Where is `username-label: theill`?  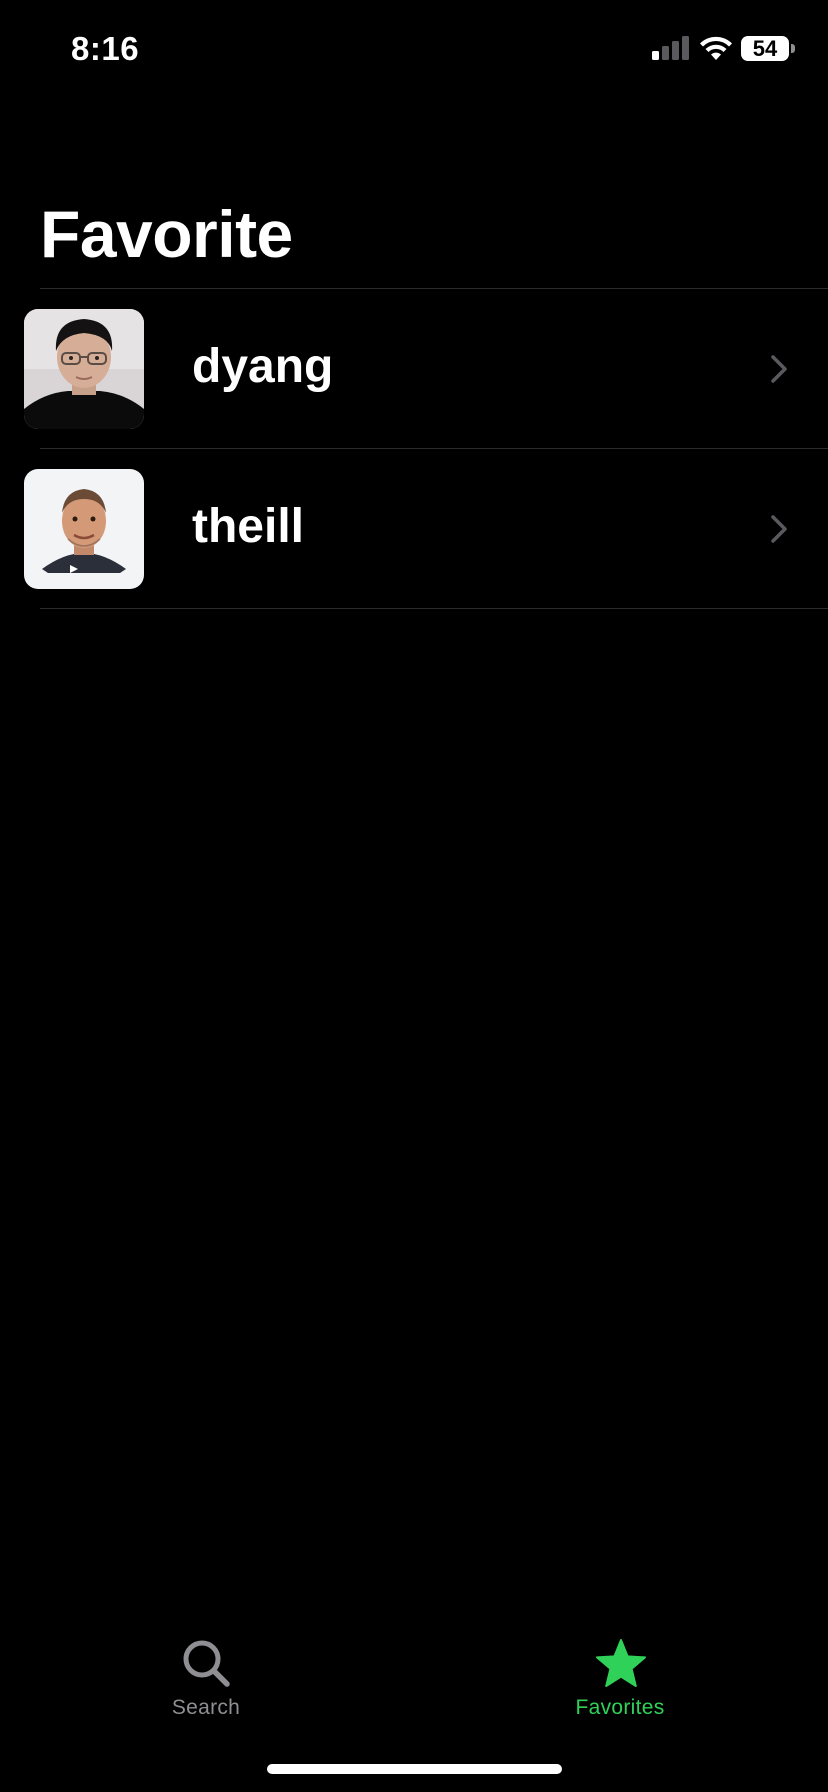 username-label: theill is located at coordinates (248, 526).